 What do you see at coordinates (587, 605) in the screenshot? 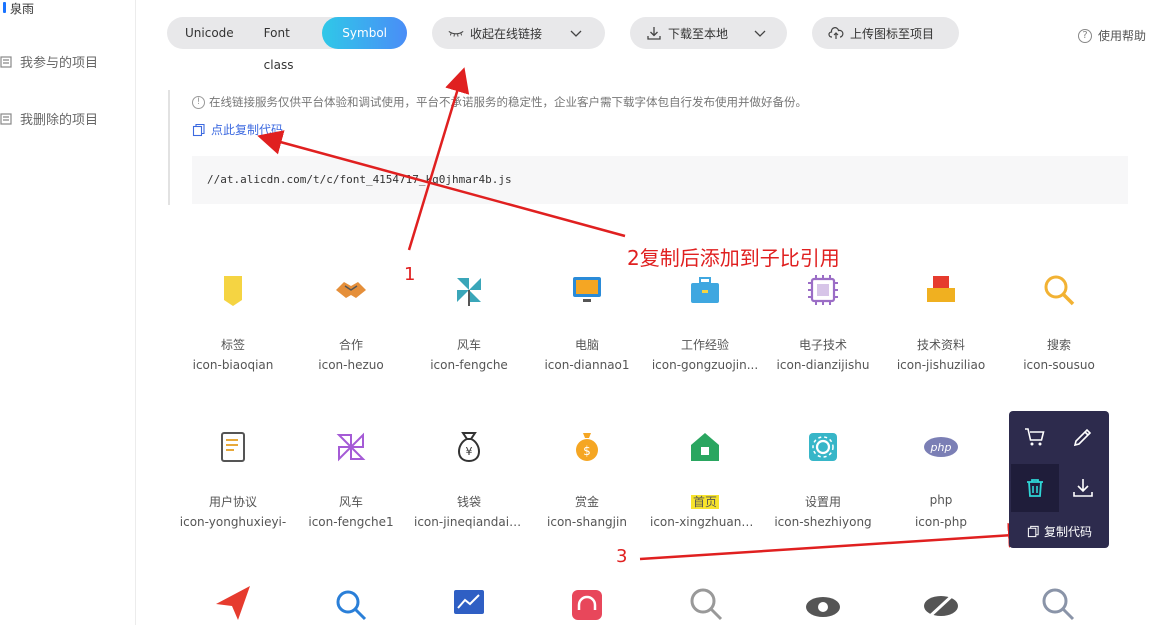
I see `headphone-icon` at bounding box center [587, 605].